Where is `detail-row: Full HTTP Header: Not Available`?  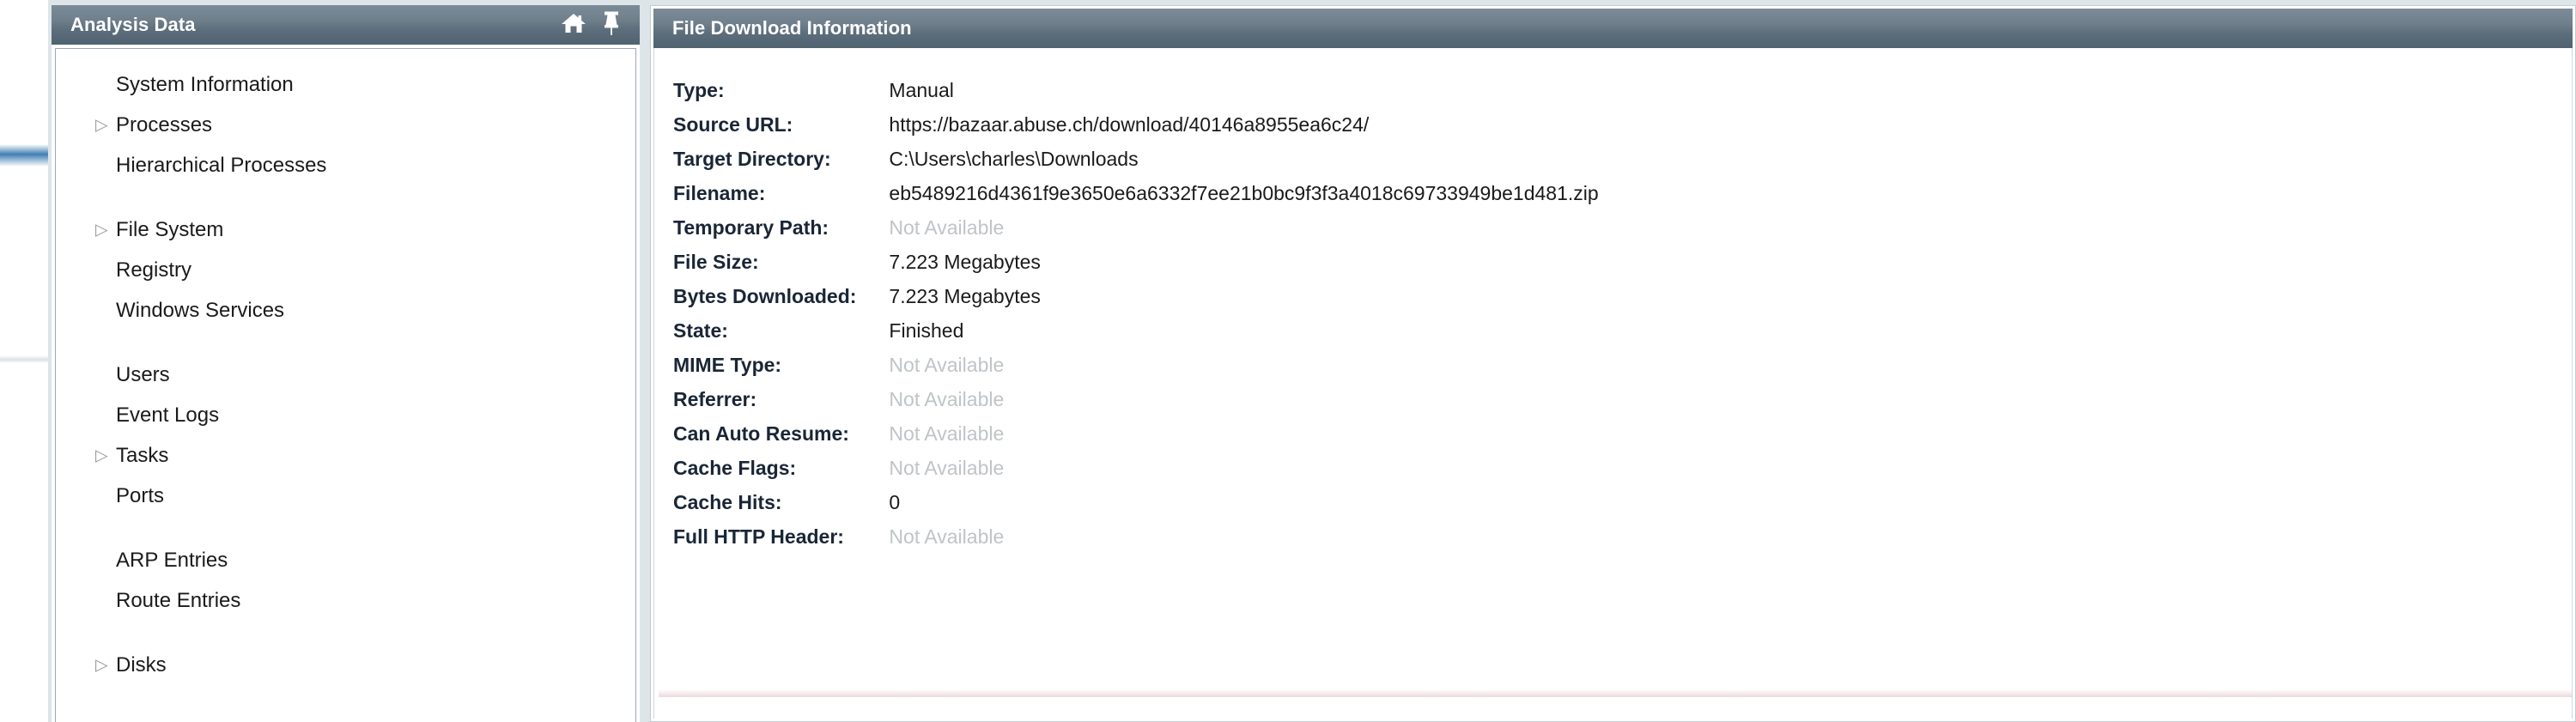 detail-row: Full HTTP Header: Not Available is located at coordinates (1136, 537).